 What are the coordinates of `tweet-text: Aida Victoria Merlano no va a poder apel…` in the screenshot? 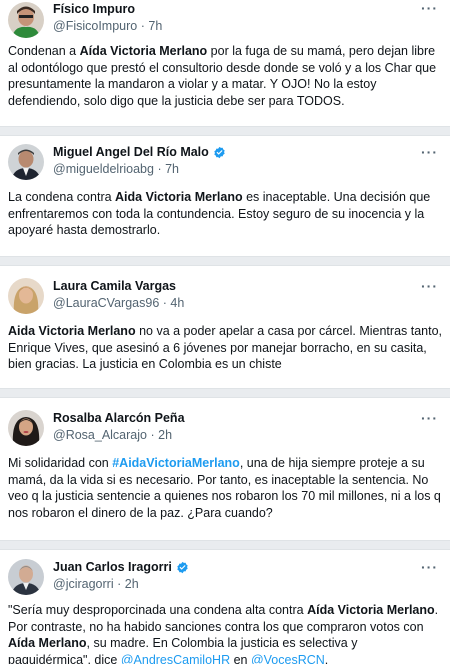 It's located at (225, 348).